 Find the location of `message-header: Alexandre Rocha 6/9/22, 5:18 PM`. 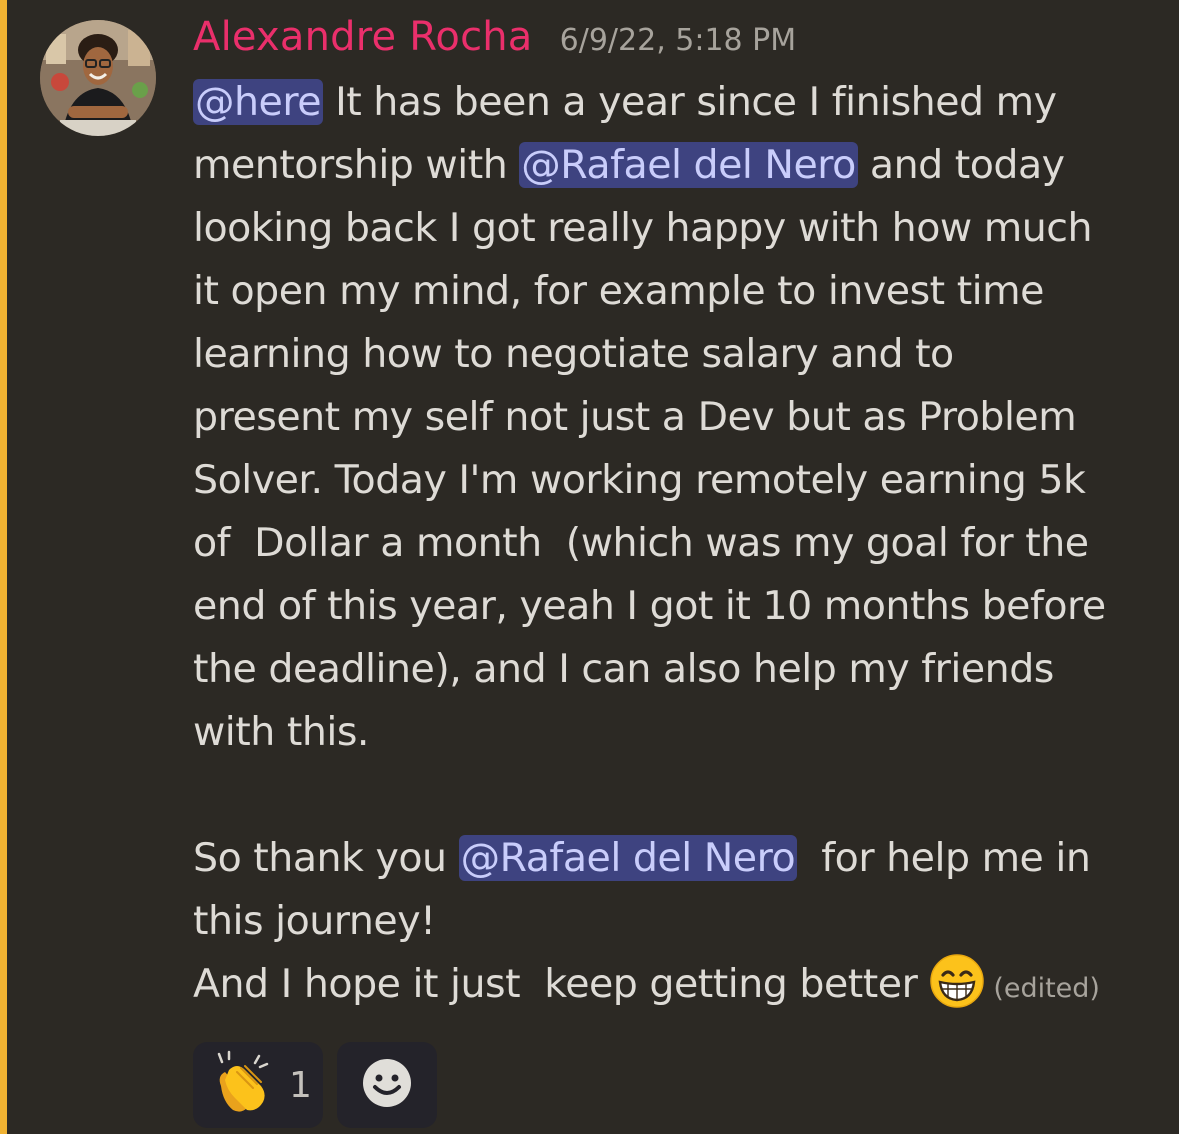

message-header: Alexandre Rocha 6/9/22, 5:18 PM is located at coordinates (494, 37).